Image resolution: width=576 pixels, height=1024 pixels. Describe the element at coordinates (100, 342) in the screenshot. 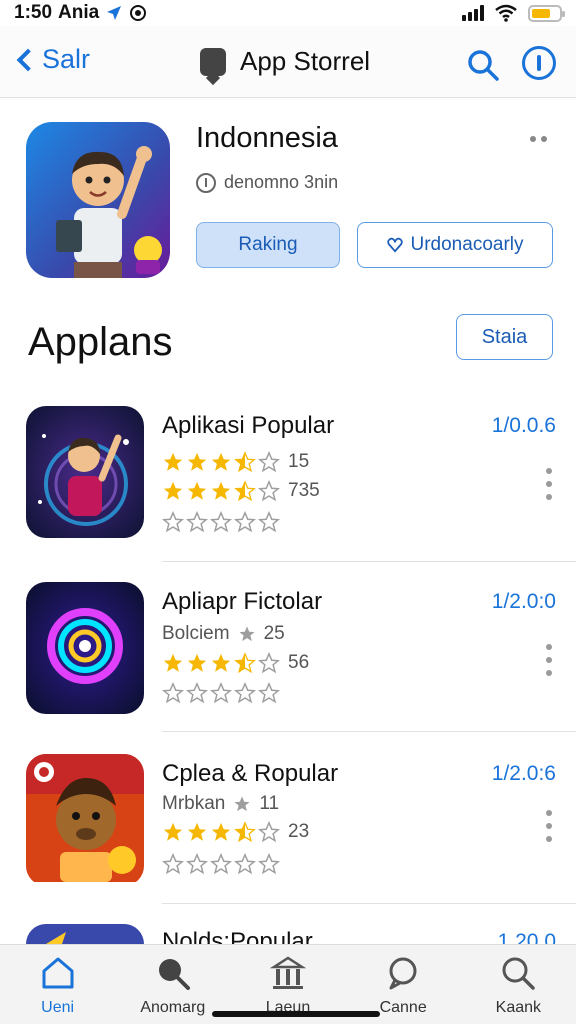

I see `section-title: Applans` at that location.